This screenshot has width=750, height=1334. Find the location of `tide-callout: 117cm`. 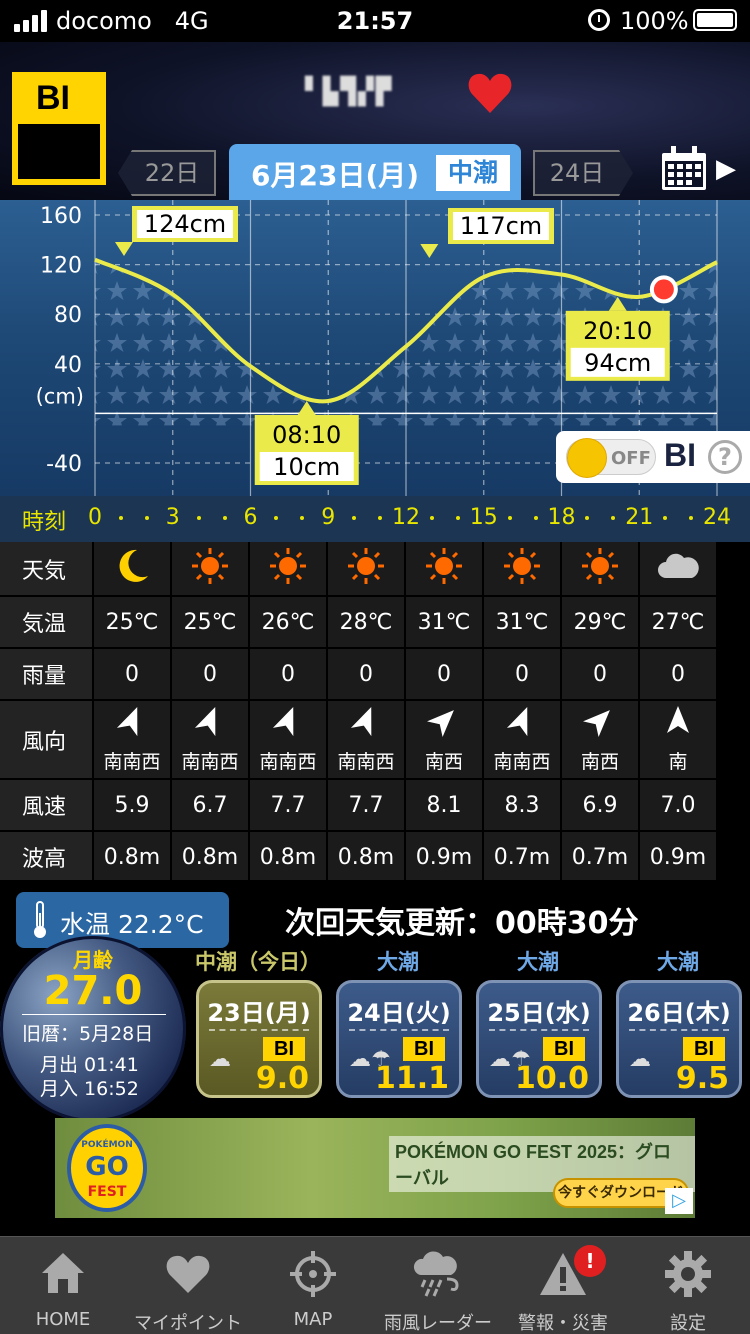

tide-callout: 117cm is located at coordinates (487, 233).